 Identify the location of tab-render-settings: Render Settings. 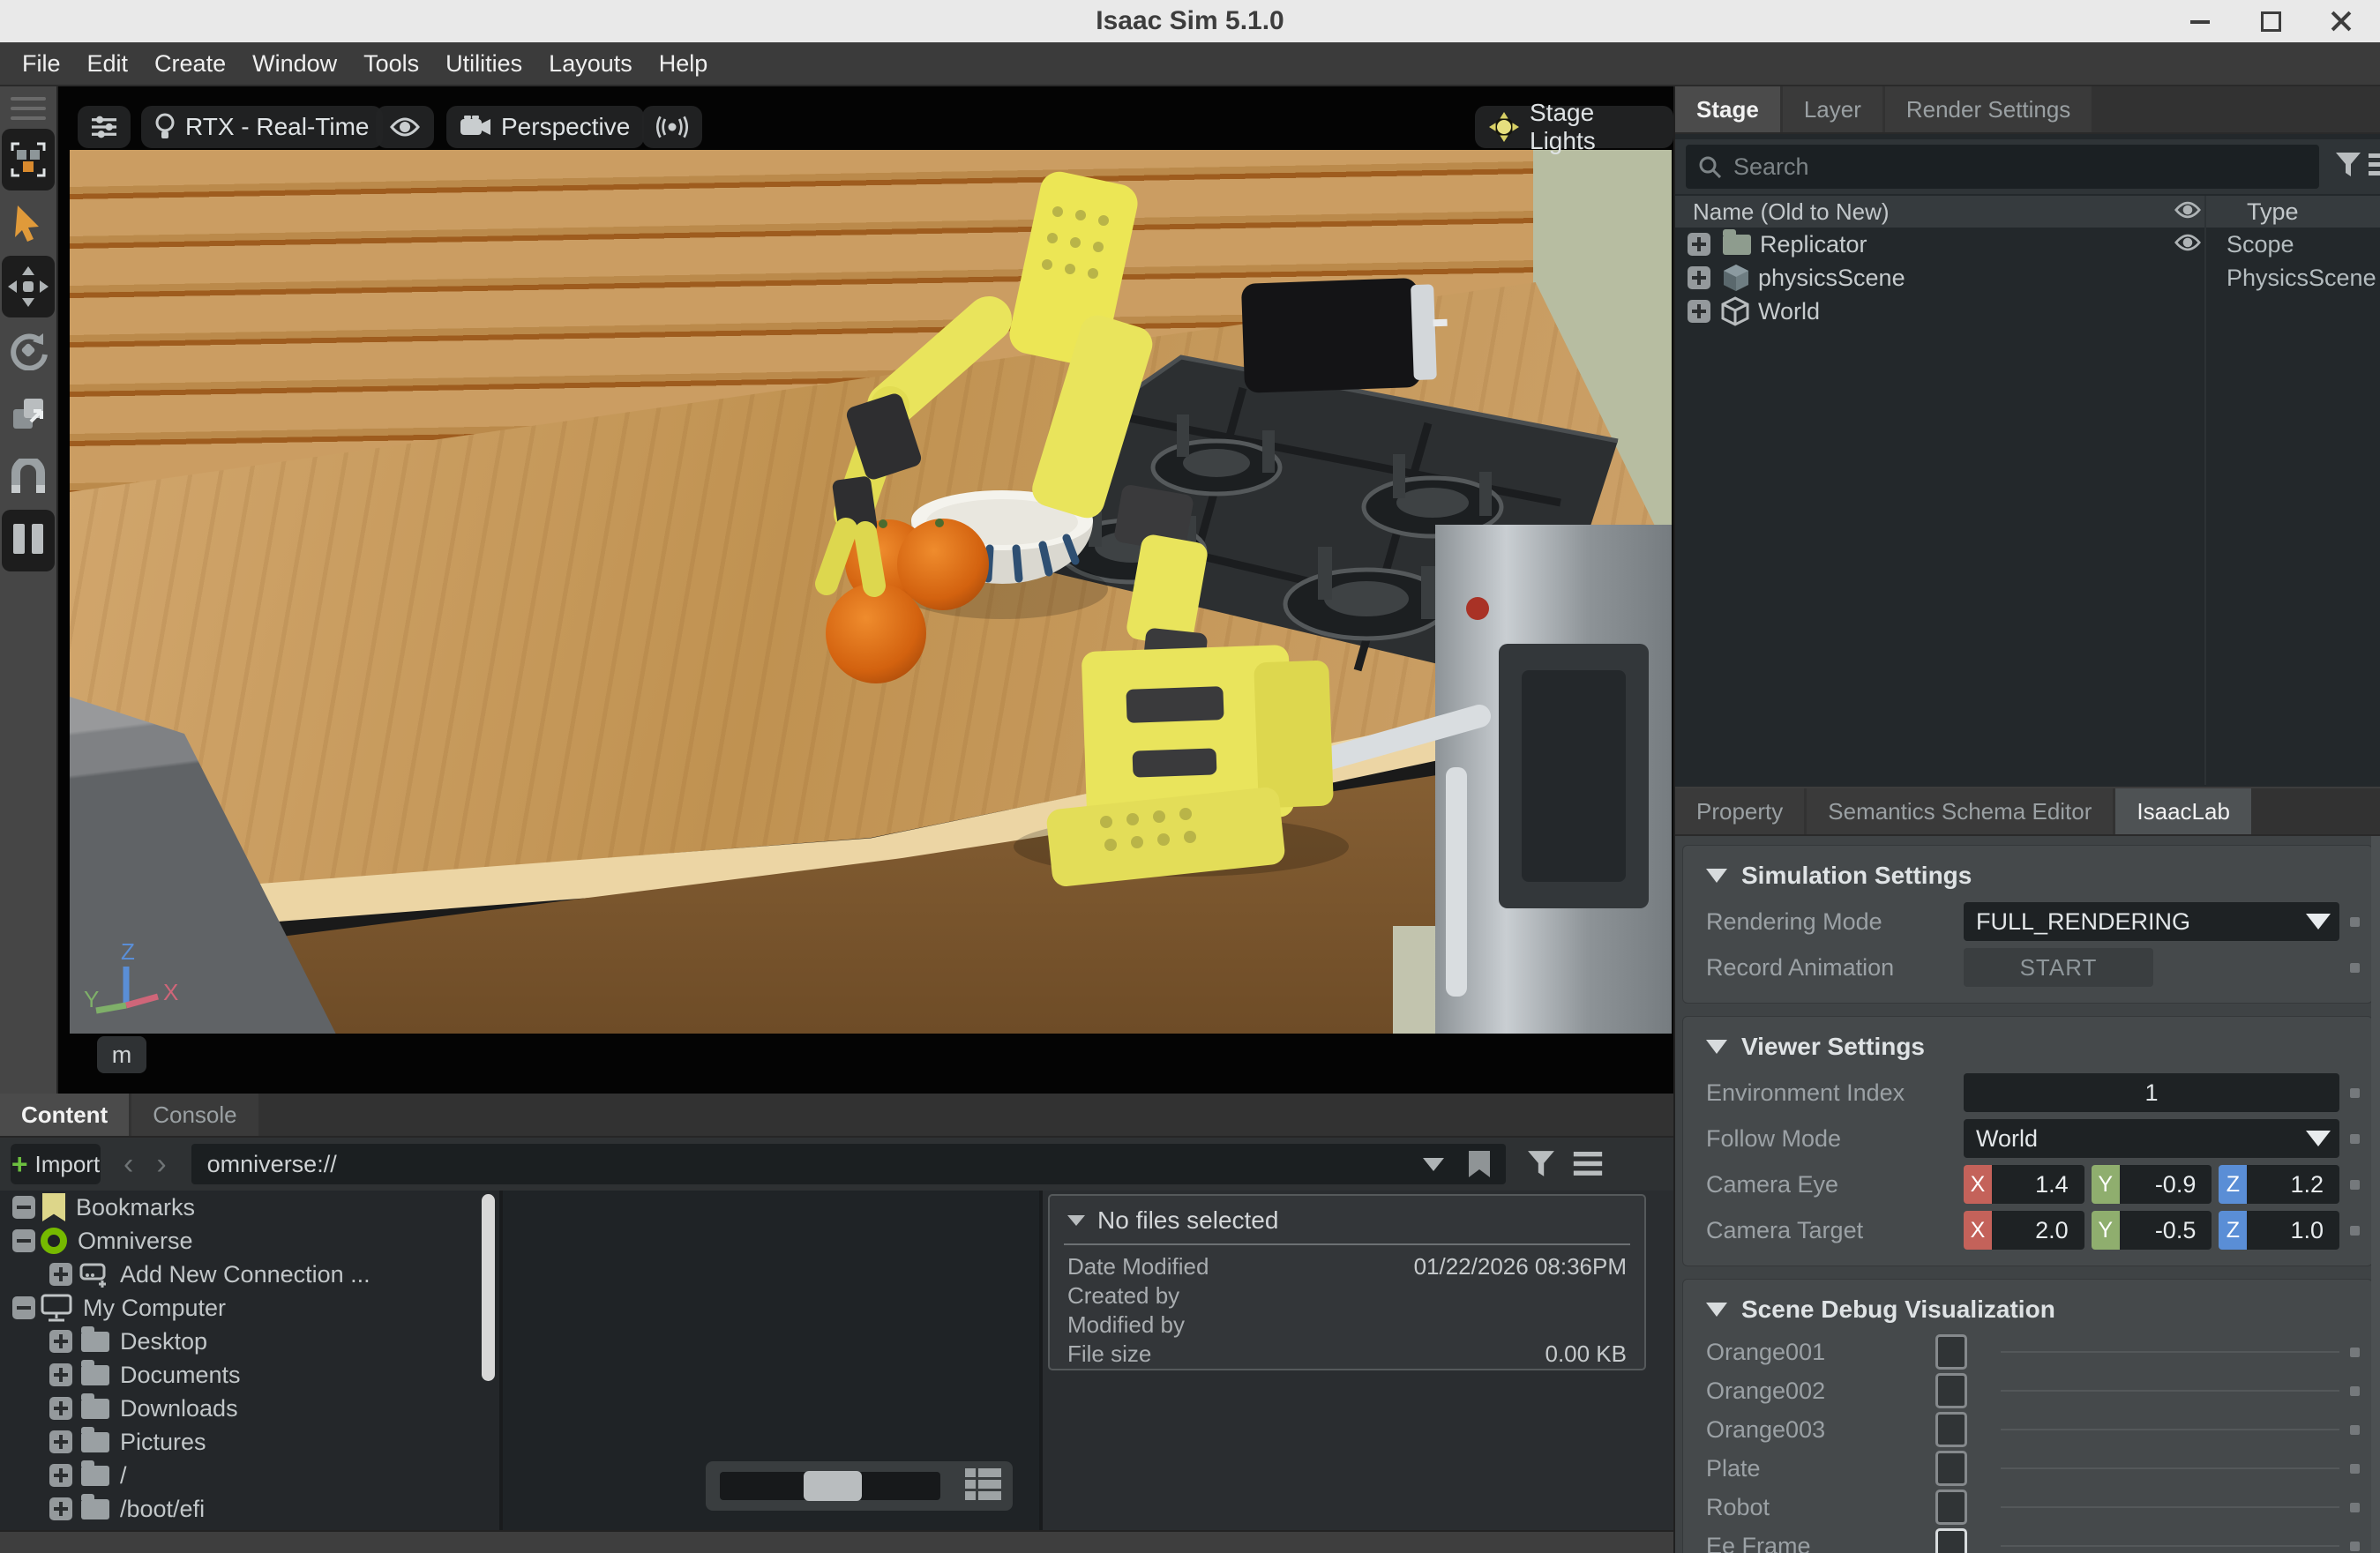
(1988, 109).